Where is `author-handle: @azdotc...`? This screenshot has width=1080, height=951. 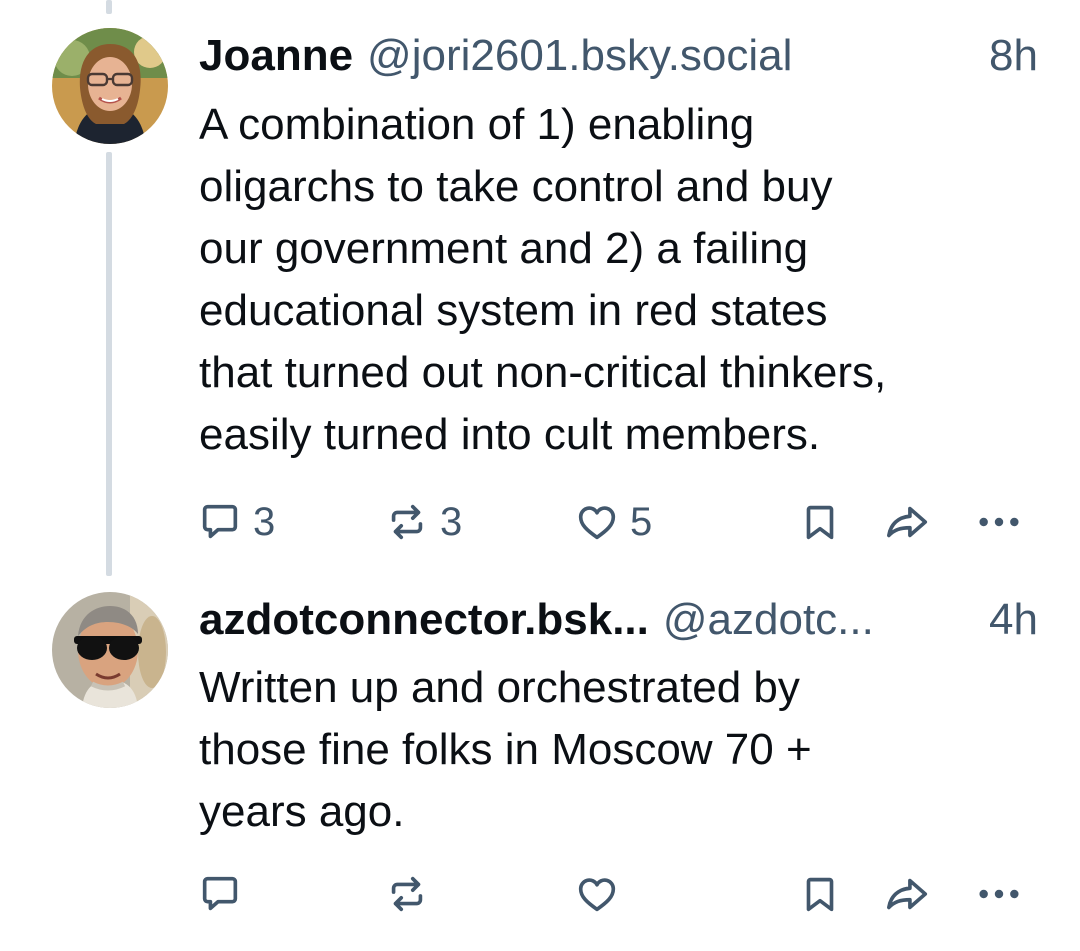
author-handle: @azdotc... is located at coordinates (821, 620).